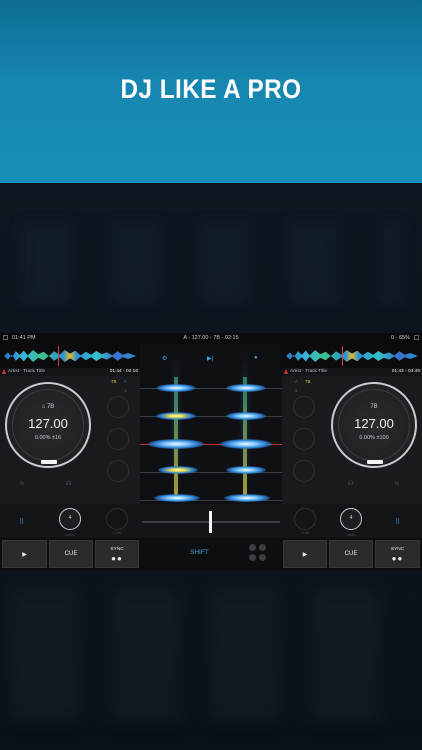  I want to click on pads-icon, so click(258, 553).